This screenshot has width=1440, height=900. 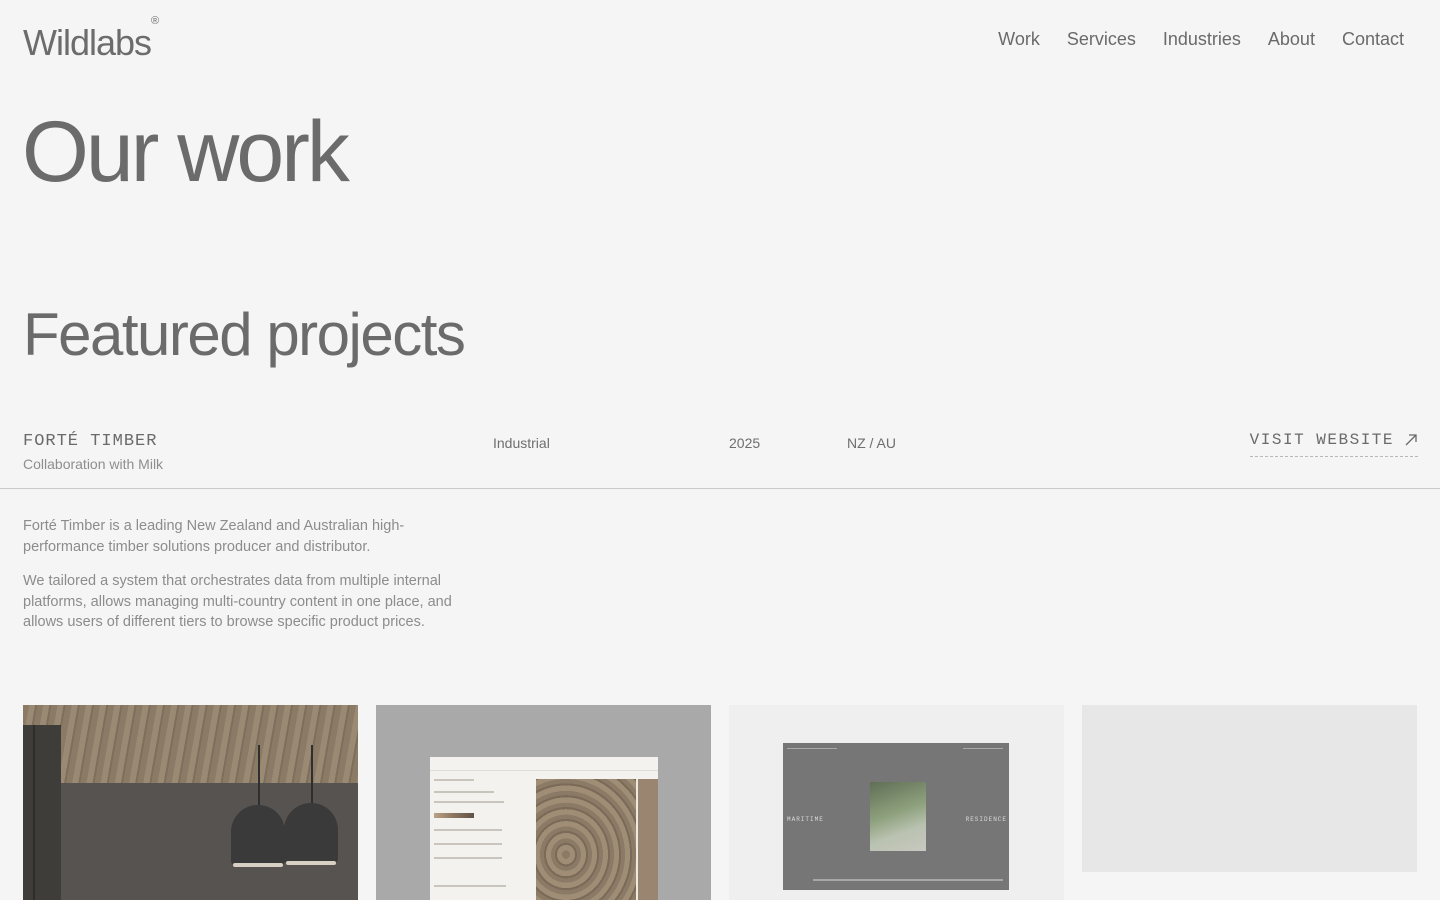 What do you see at coordinates (1019, 39) in the screenshot?
I see `nav-work: Work` at bounding box center [1019, 39].